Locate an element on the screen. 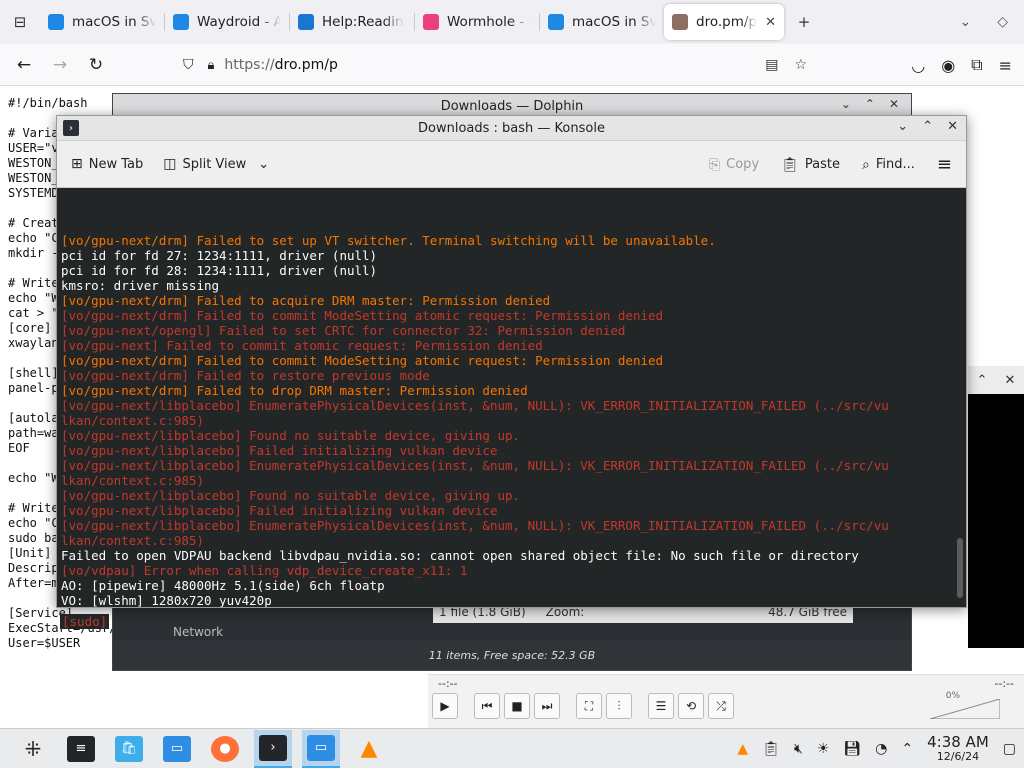 The height and width of the screenshot is (768, 1024). clipboard-icon: 📋︎ is located at coordinates (771, 749).